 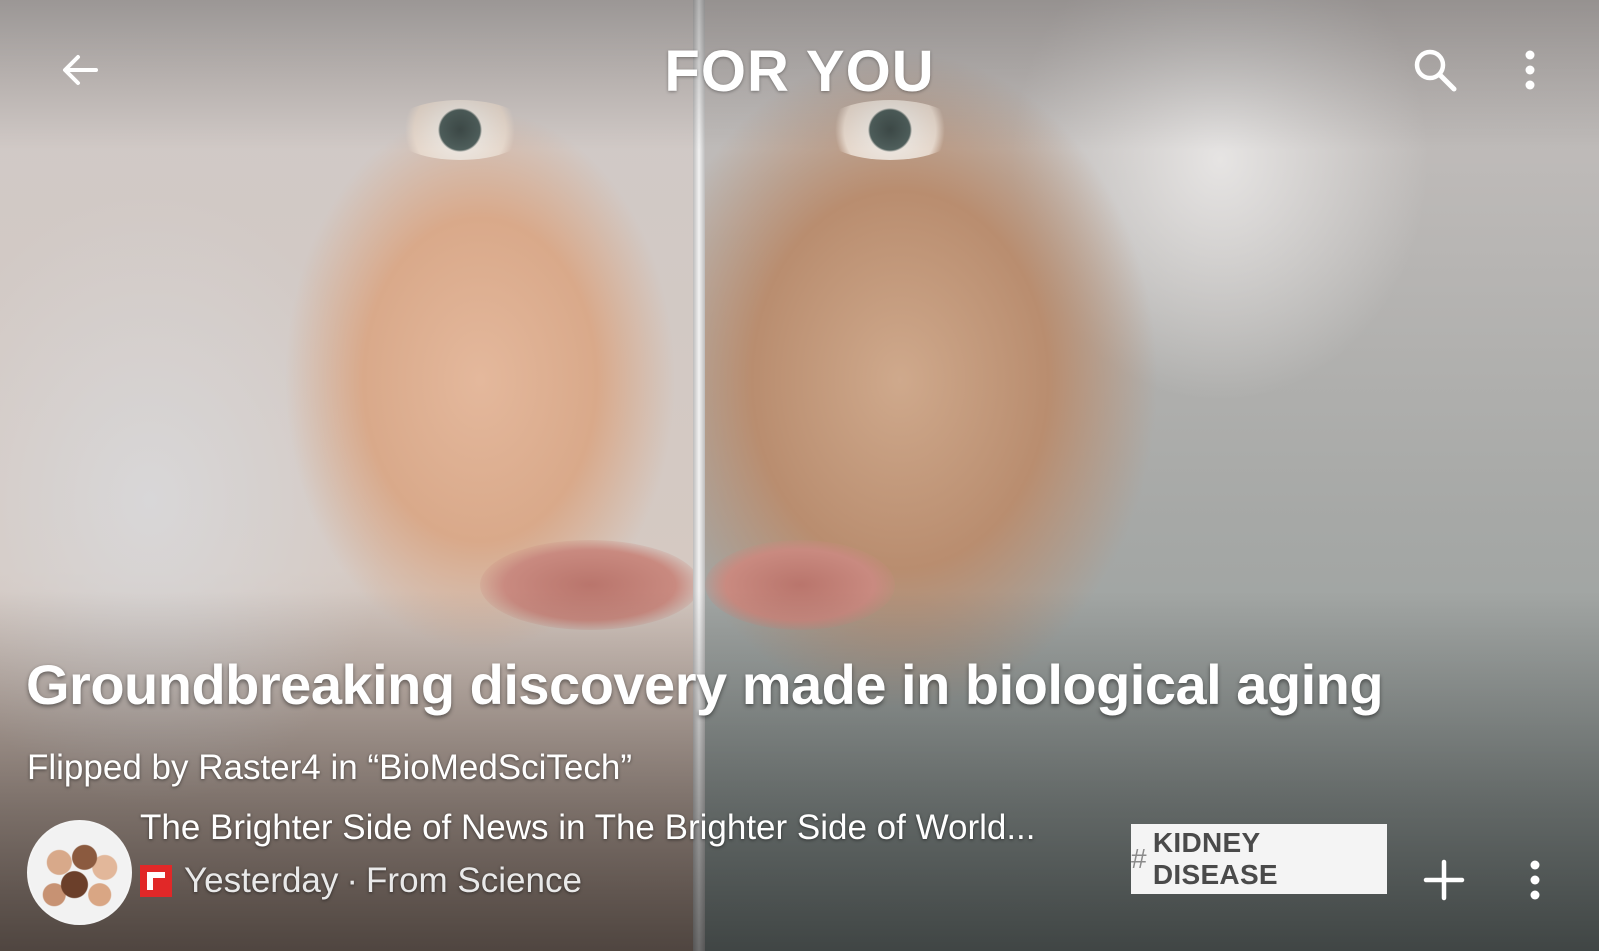 What do you see at coordinates (474, 880) in the screenshot?
I see `article-origin: From Science` at bounding box center [474, 880].